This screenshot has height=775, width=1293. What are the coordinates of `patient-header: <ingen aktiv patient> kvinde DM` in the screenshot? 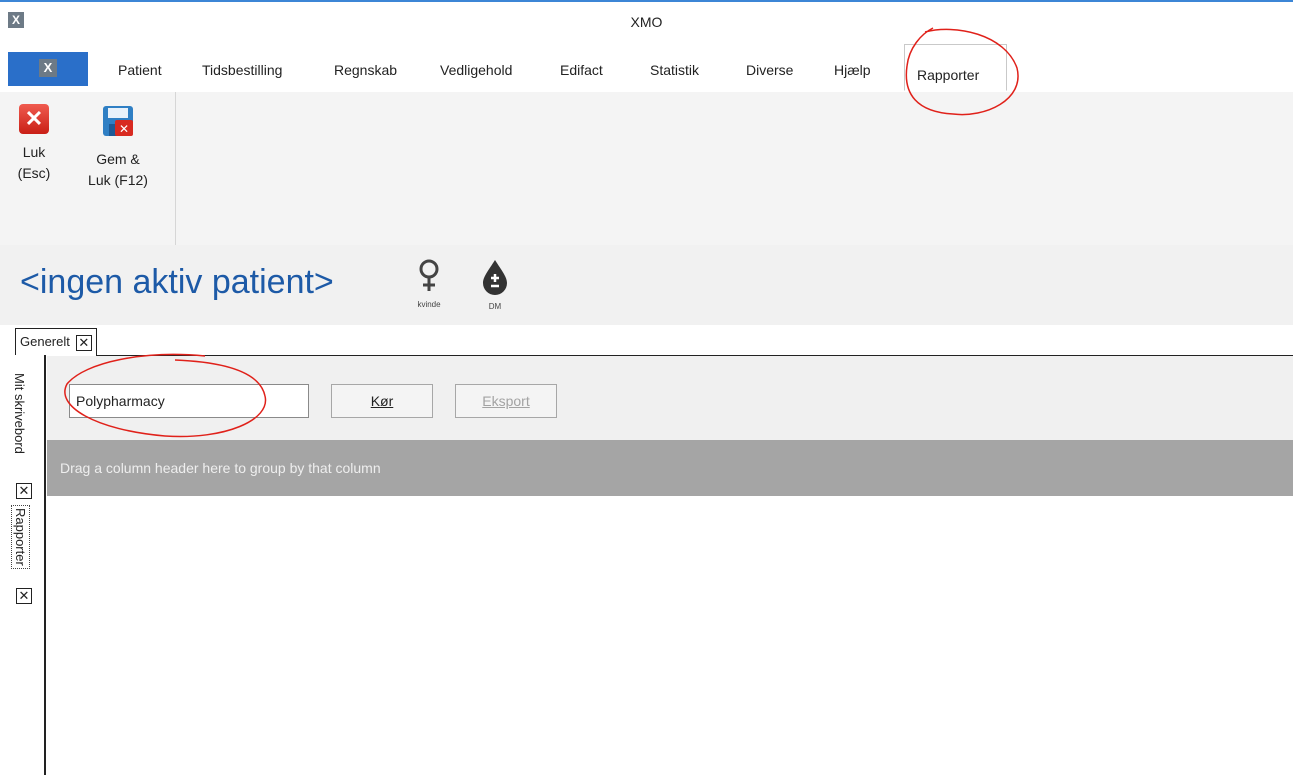 It's located at (646, 285).